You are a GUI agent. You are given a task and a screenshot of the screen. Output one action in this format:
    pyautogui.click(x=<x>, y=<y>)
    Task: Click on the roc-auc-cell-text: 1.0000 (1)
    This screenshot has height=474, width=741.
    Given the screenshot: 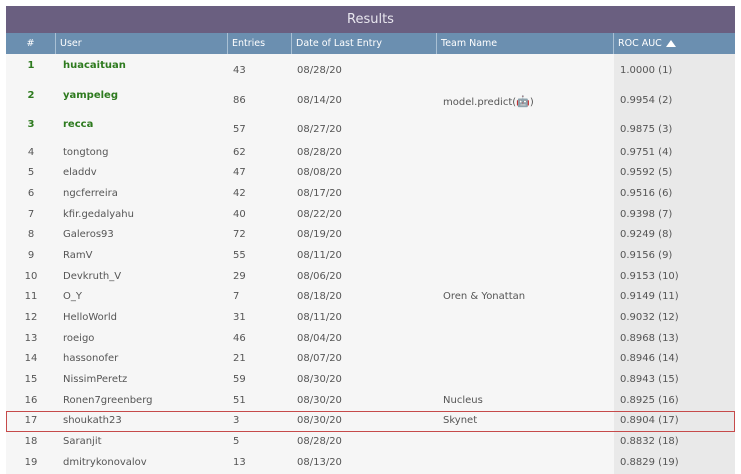 What is the action you would take?
    pyautogui.click(x=646, y=70)
    